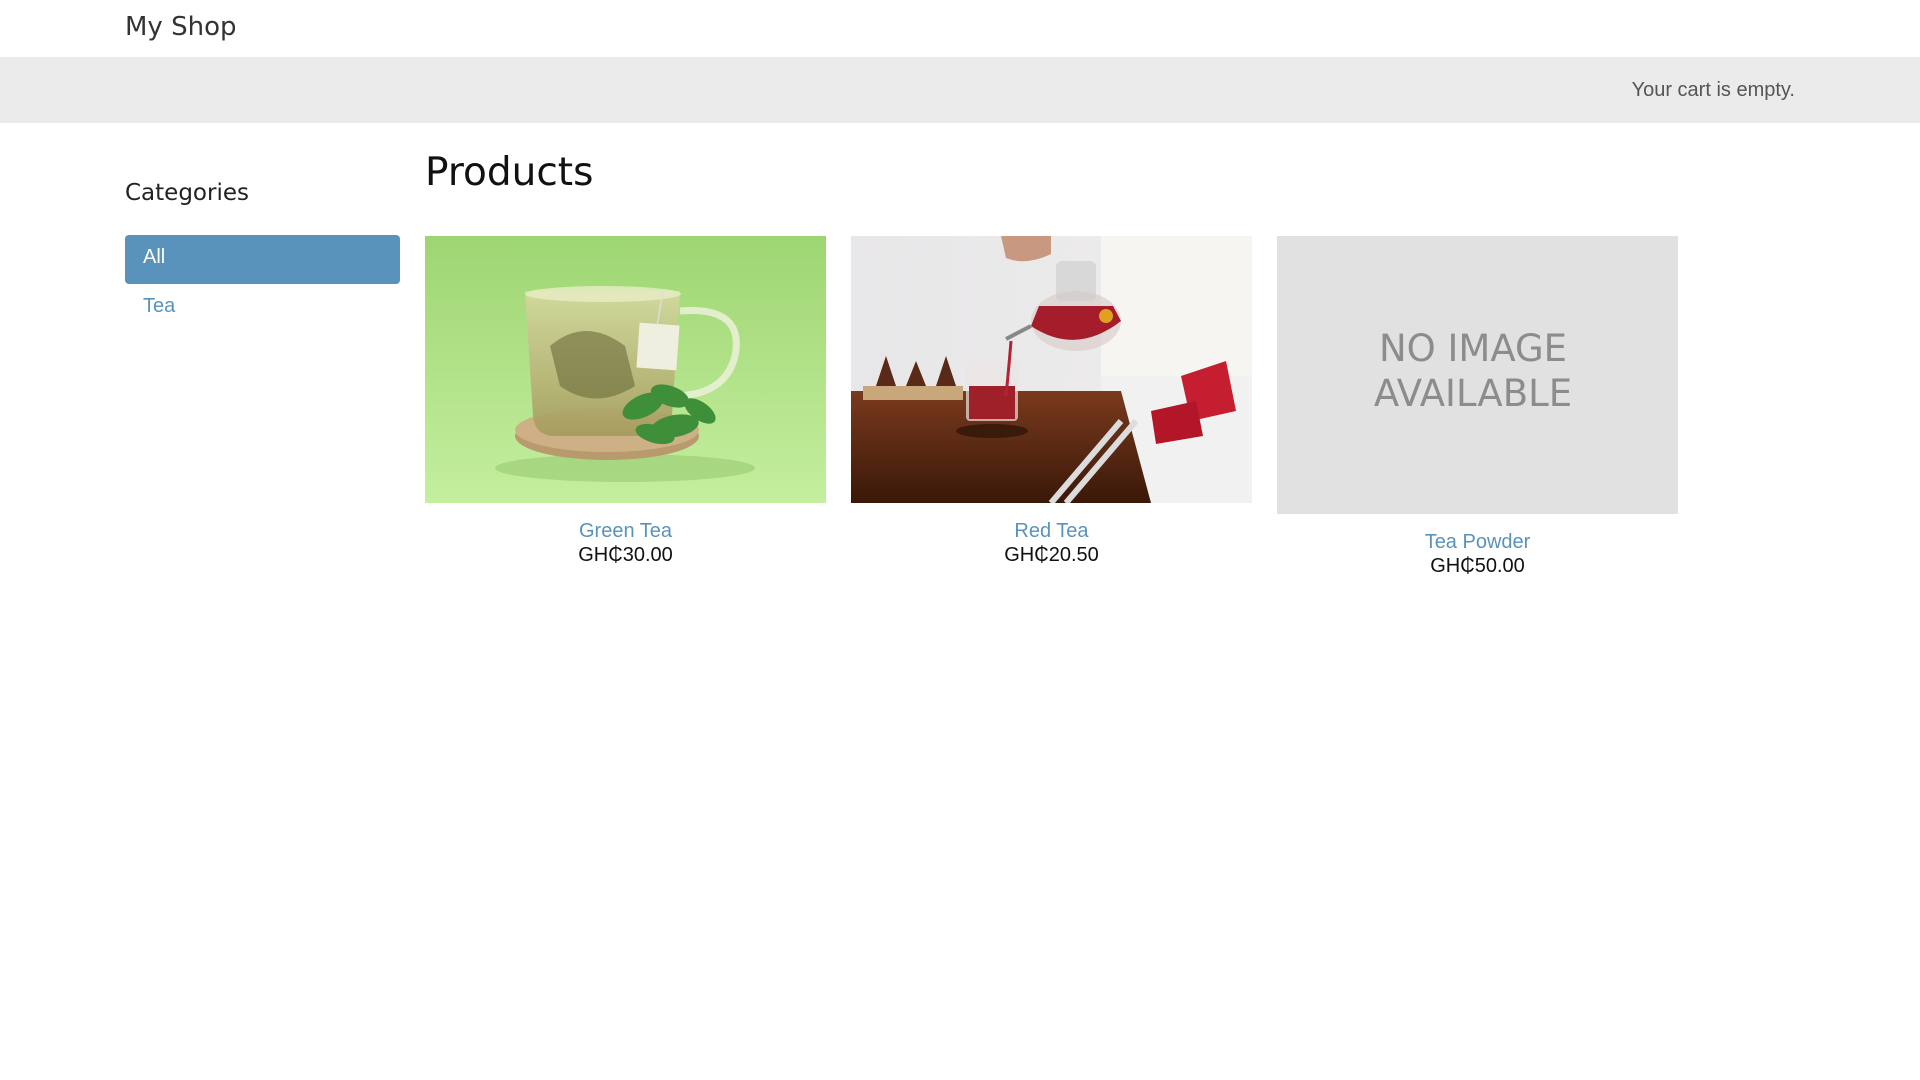  Describe the element at coordinates (187, 193) in the screenshot. I see `categories-heading: Categories` at that location.